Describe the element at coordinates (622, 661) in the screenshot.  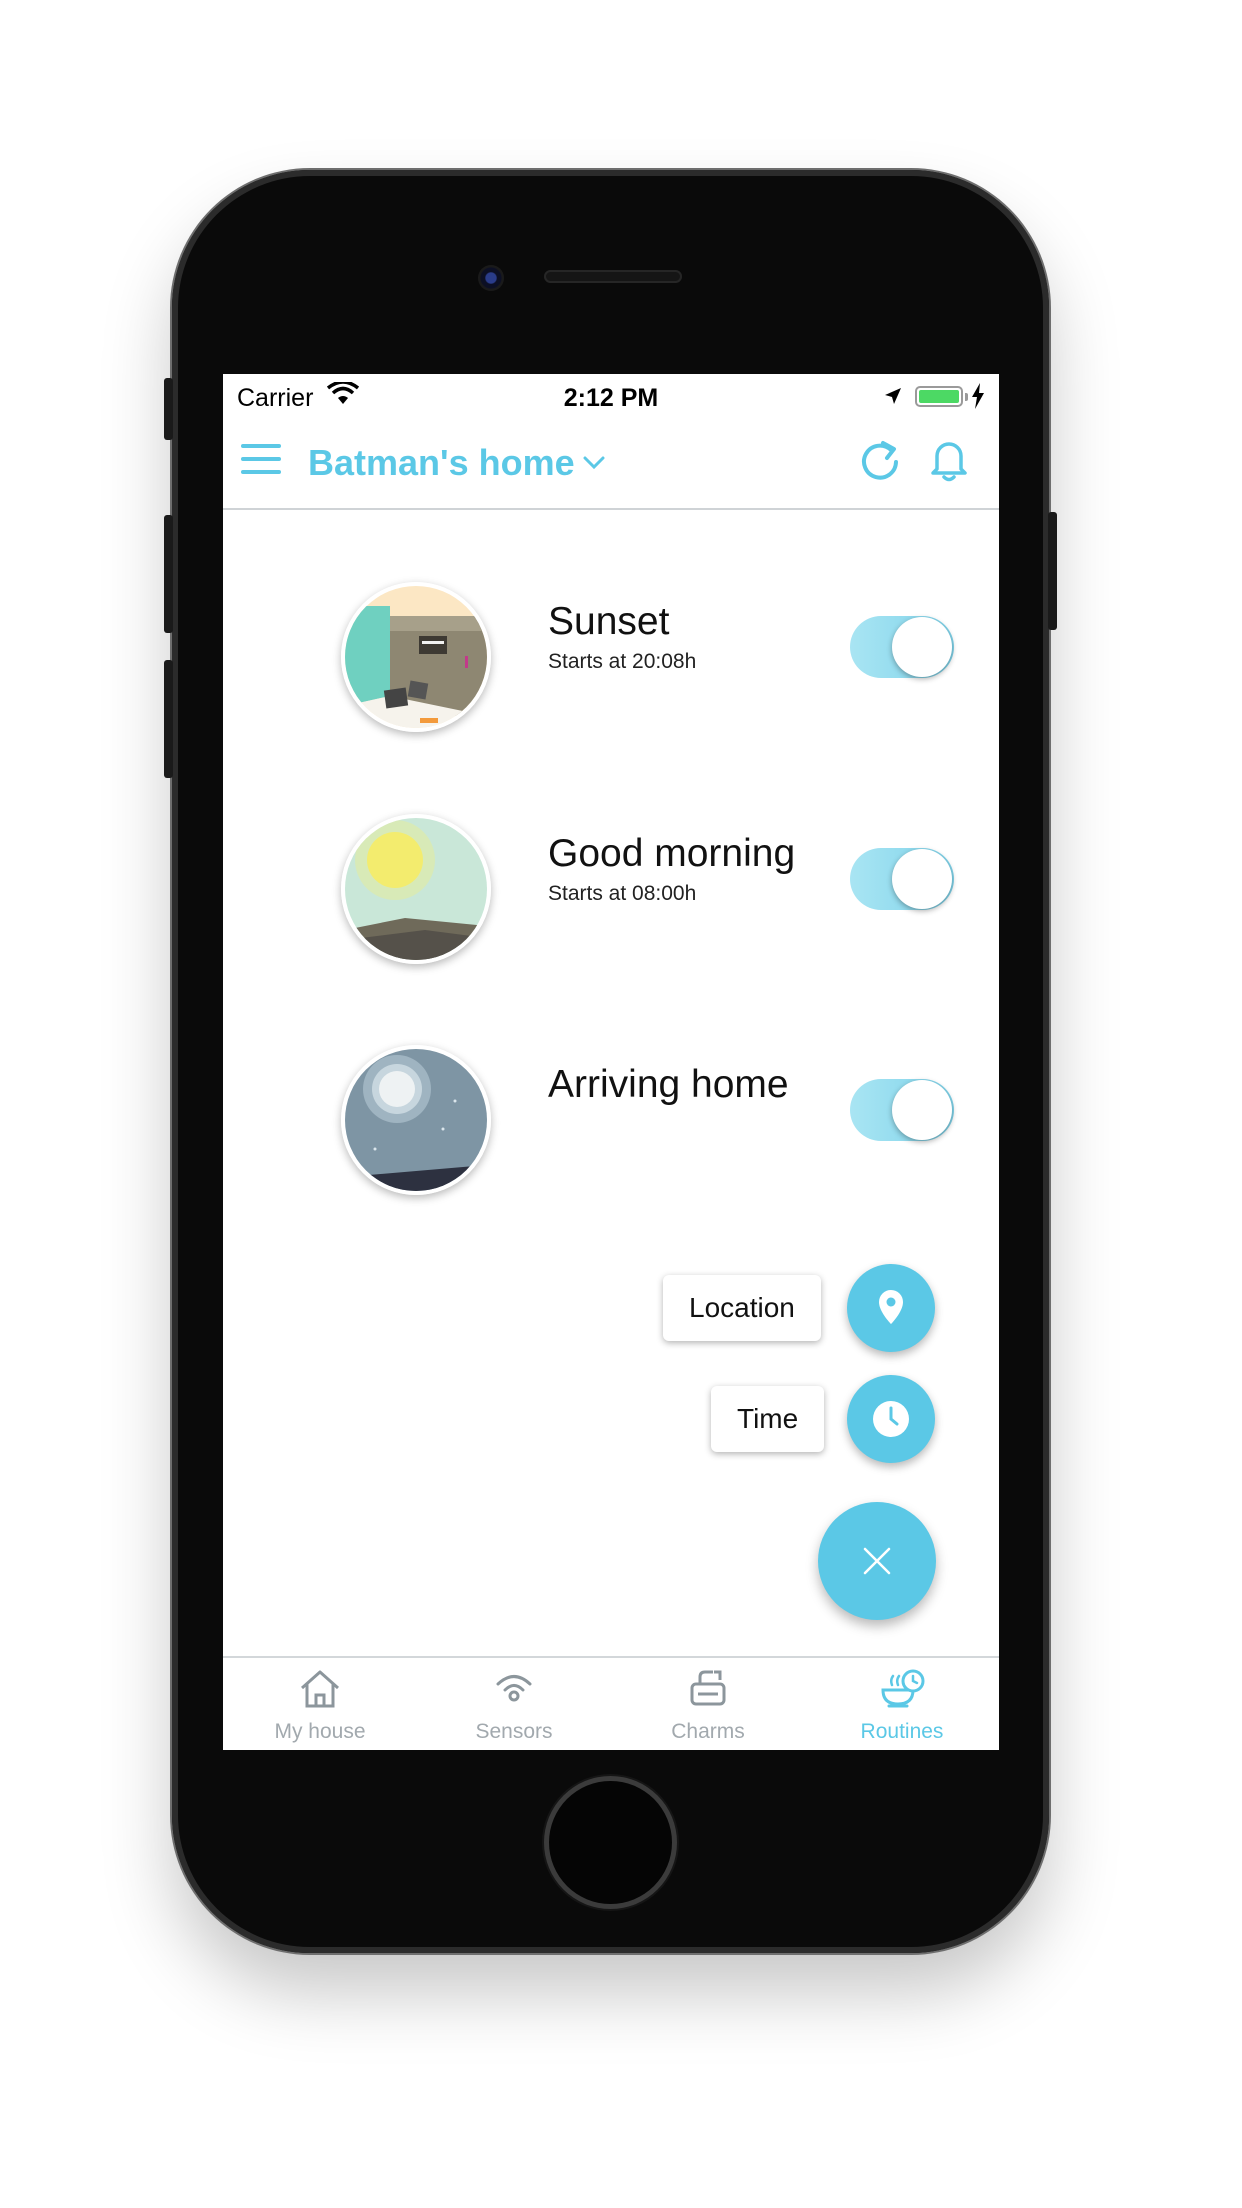
I see `routine-start-time: Starts at 20:08h` at that location.